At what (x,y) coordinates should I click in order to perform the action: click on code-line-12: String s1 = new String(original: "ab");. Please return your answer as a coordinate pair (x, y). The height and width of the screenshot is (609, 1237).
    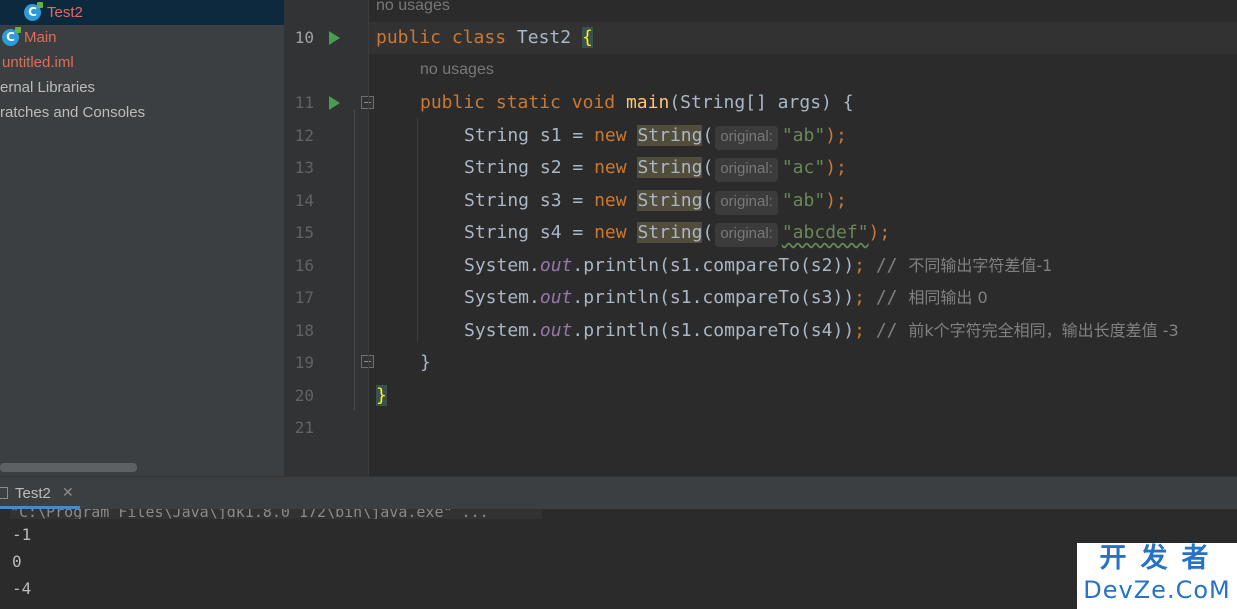
    Looking at the image, I should click on (655, 137).